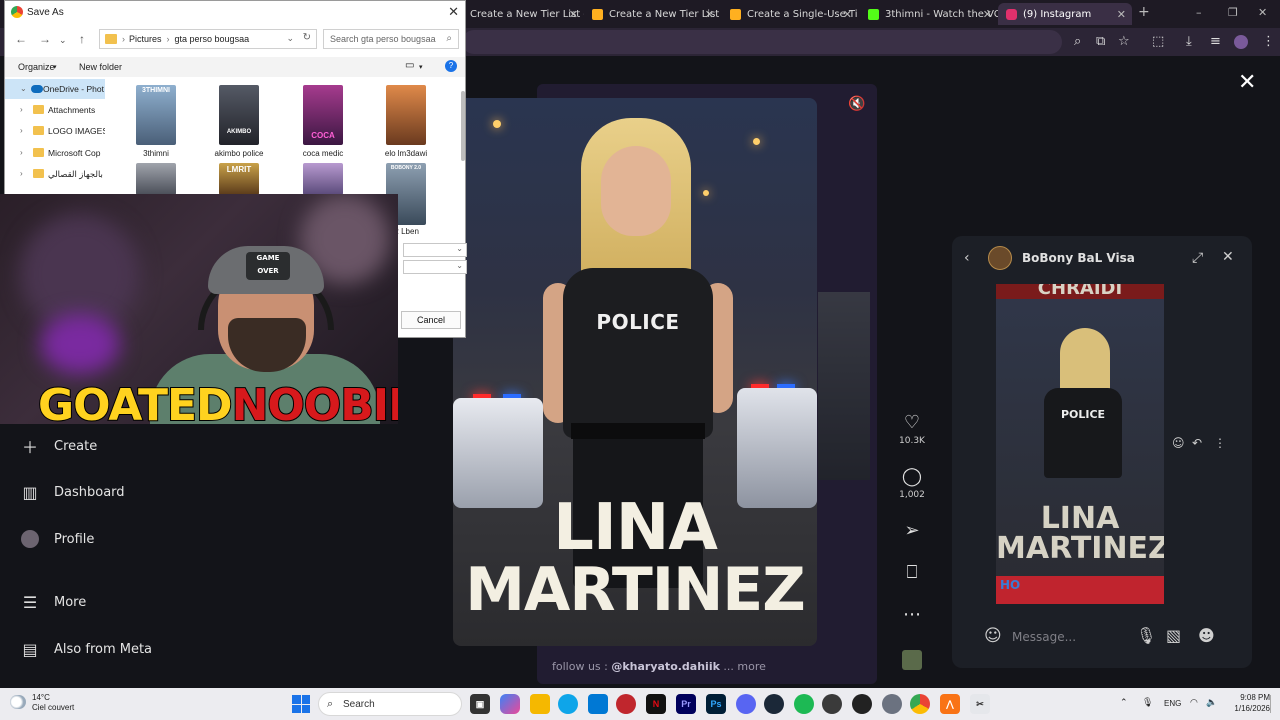  I want to click on file-name: 3thimni, so click(156, 153).